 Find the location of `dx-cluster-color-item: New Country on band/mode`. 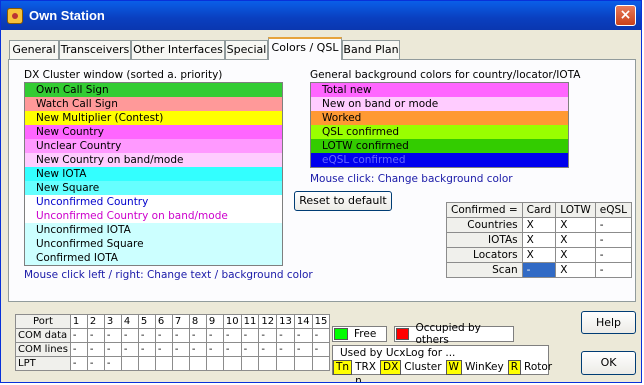

dx-cluster-color-item: New Country on band/mode is located at coordinates (153, 160).